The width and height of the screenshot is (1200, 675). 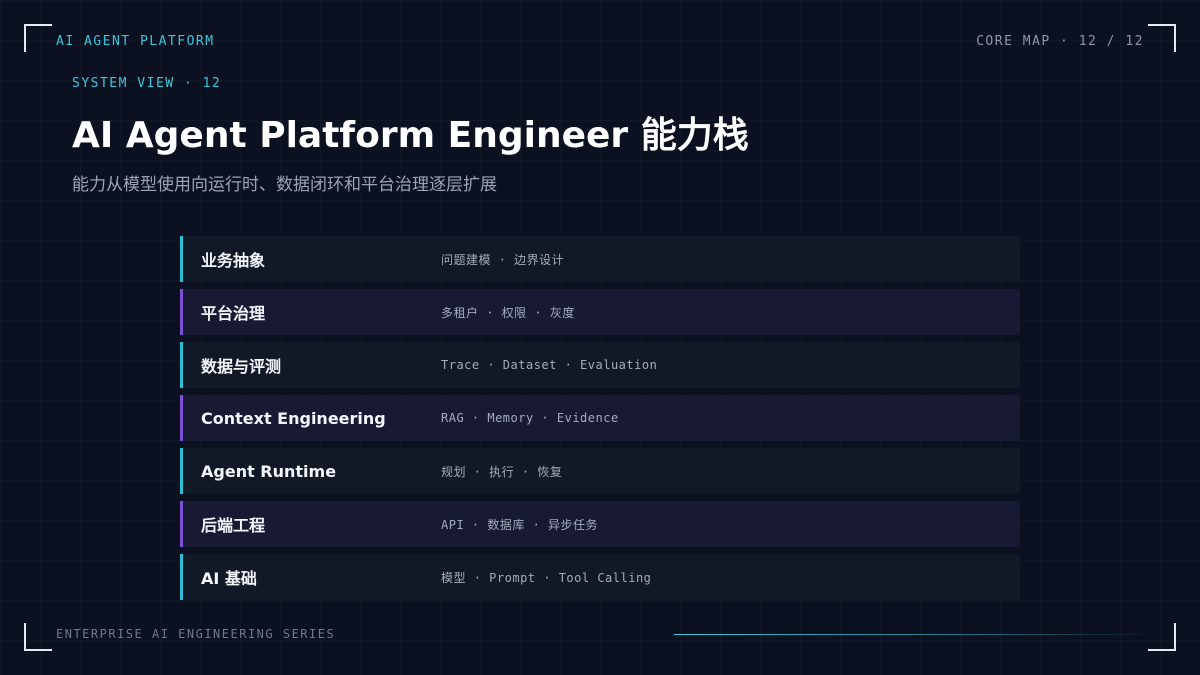 I want to click on layer-name: AI 基础, so click(x=229, y=578).